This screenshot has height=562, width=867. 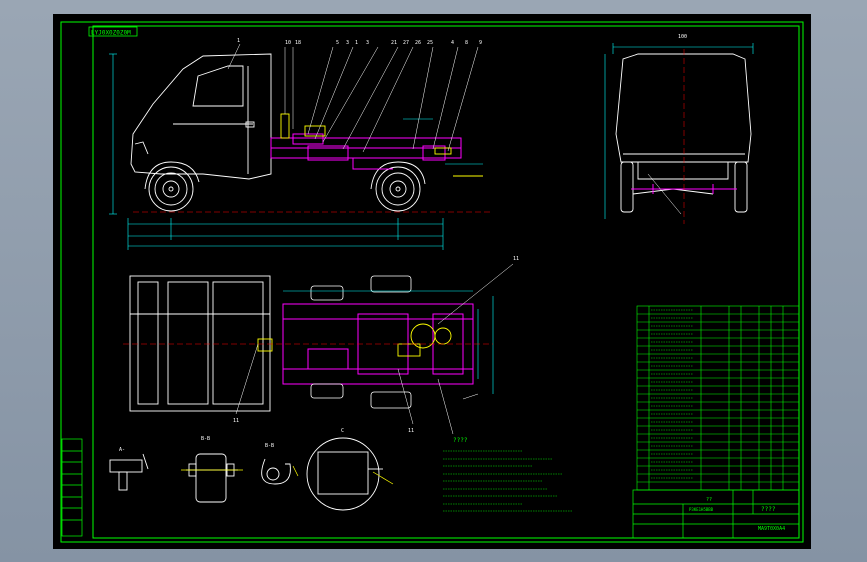 What do you see at coordinates (288, 43) in the screenshot?
I see `svg-text: 10` at bounding box center [288, 43].